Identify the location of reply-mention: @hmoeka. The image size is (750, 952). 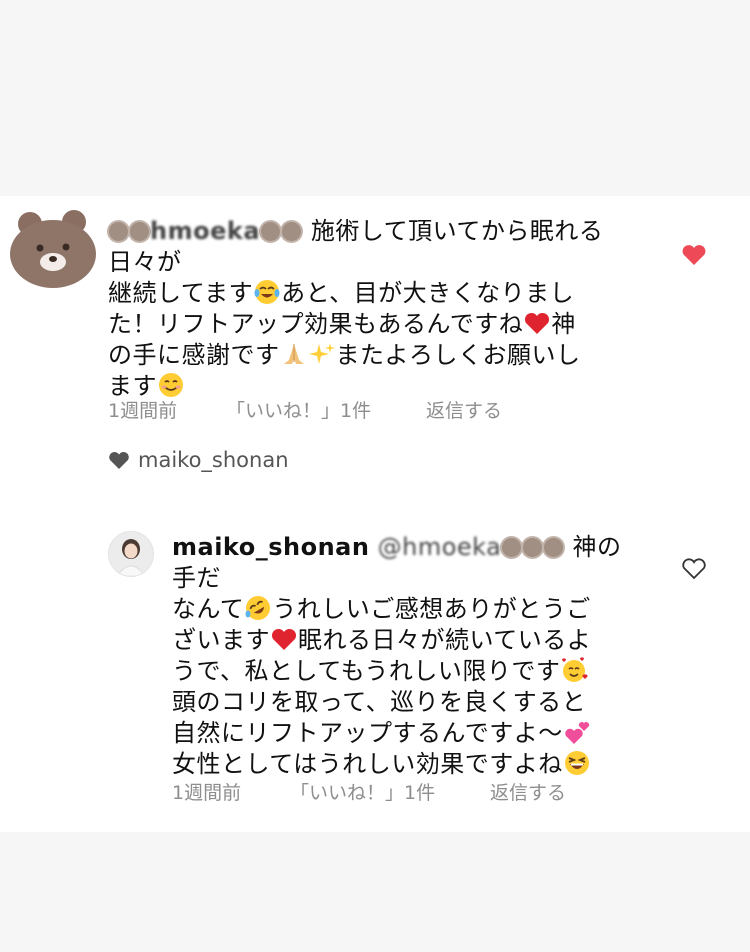
(471, 547).